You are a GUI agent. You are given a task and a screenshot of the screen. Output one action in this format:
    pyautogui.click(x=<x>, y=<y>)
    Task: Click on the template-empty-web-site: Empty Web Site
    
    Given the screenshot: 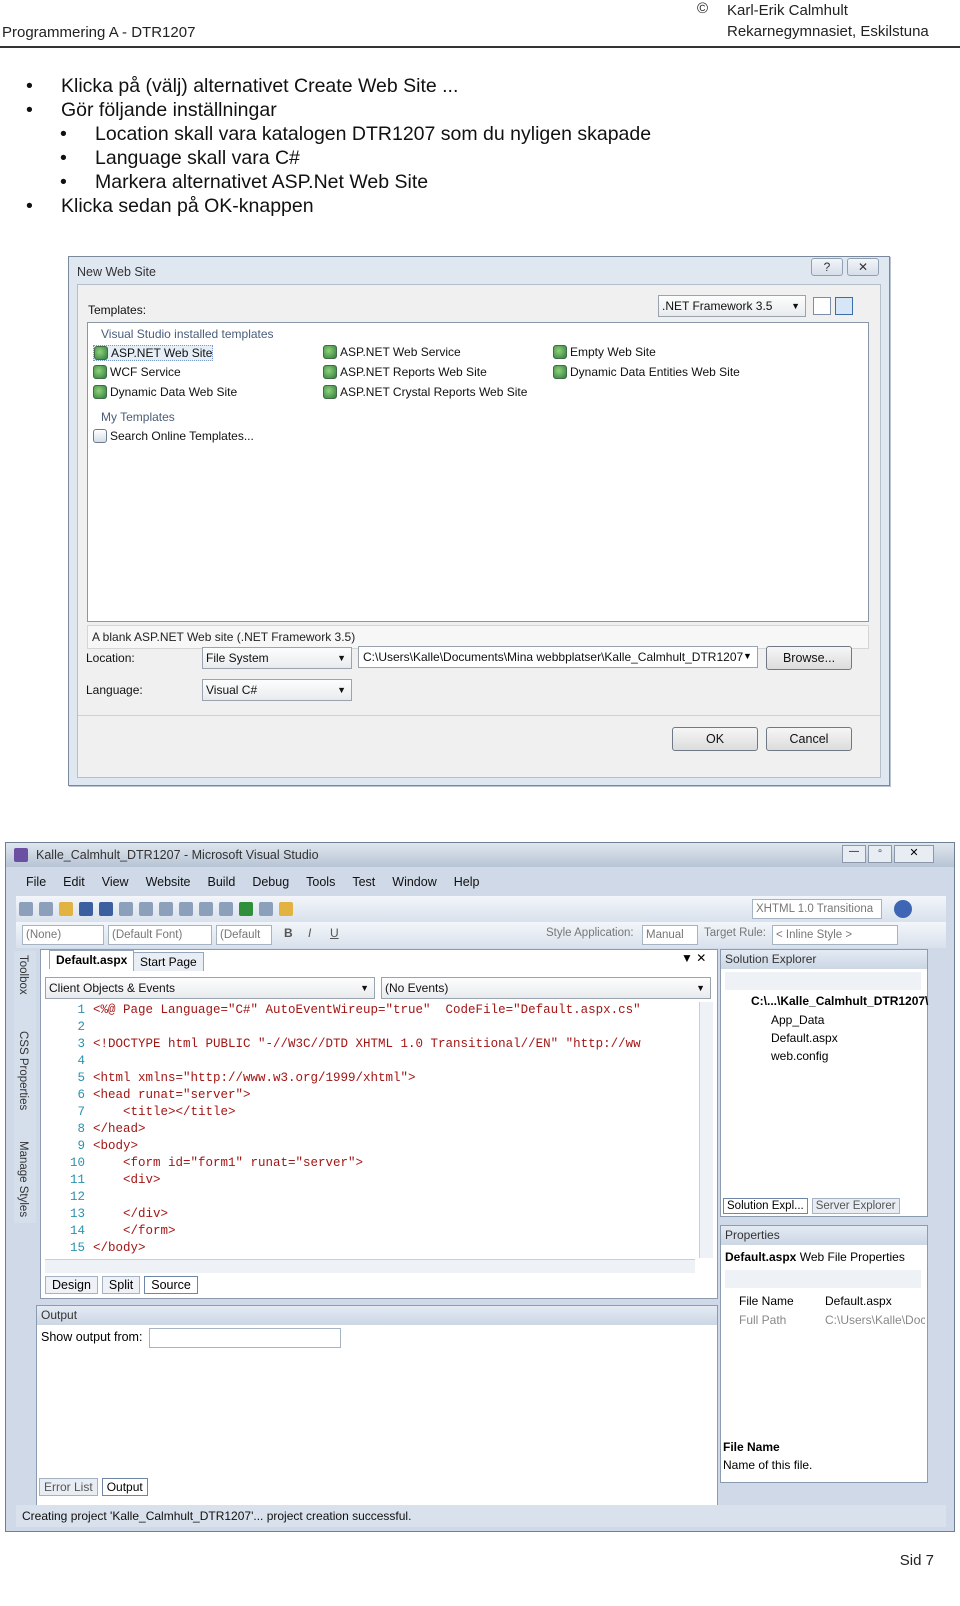 What is the action you would take?
    pyautogui.click(x=604, y=352)
    